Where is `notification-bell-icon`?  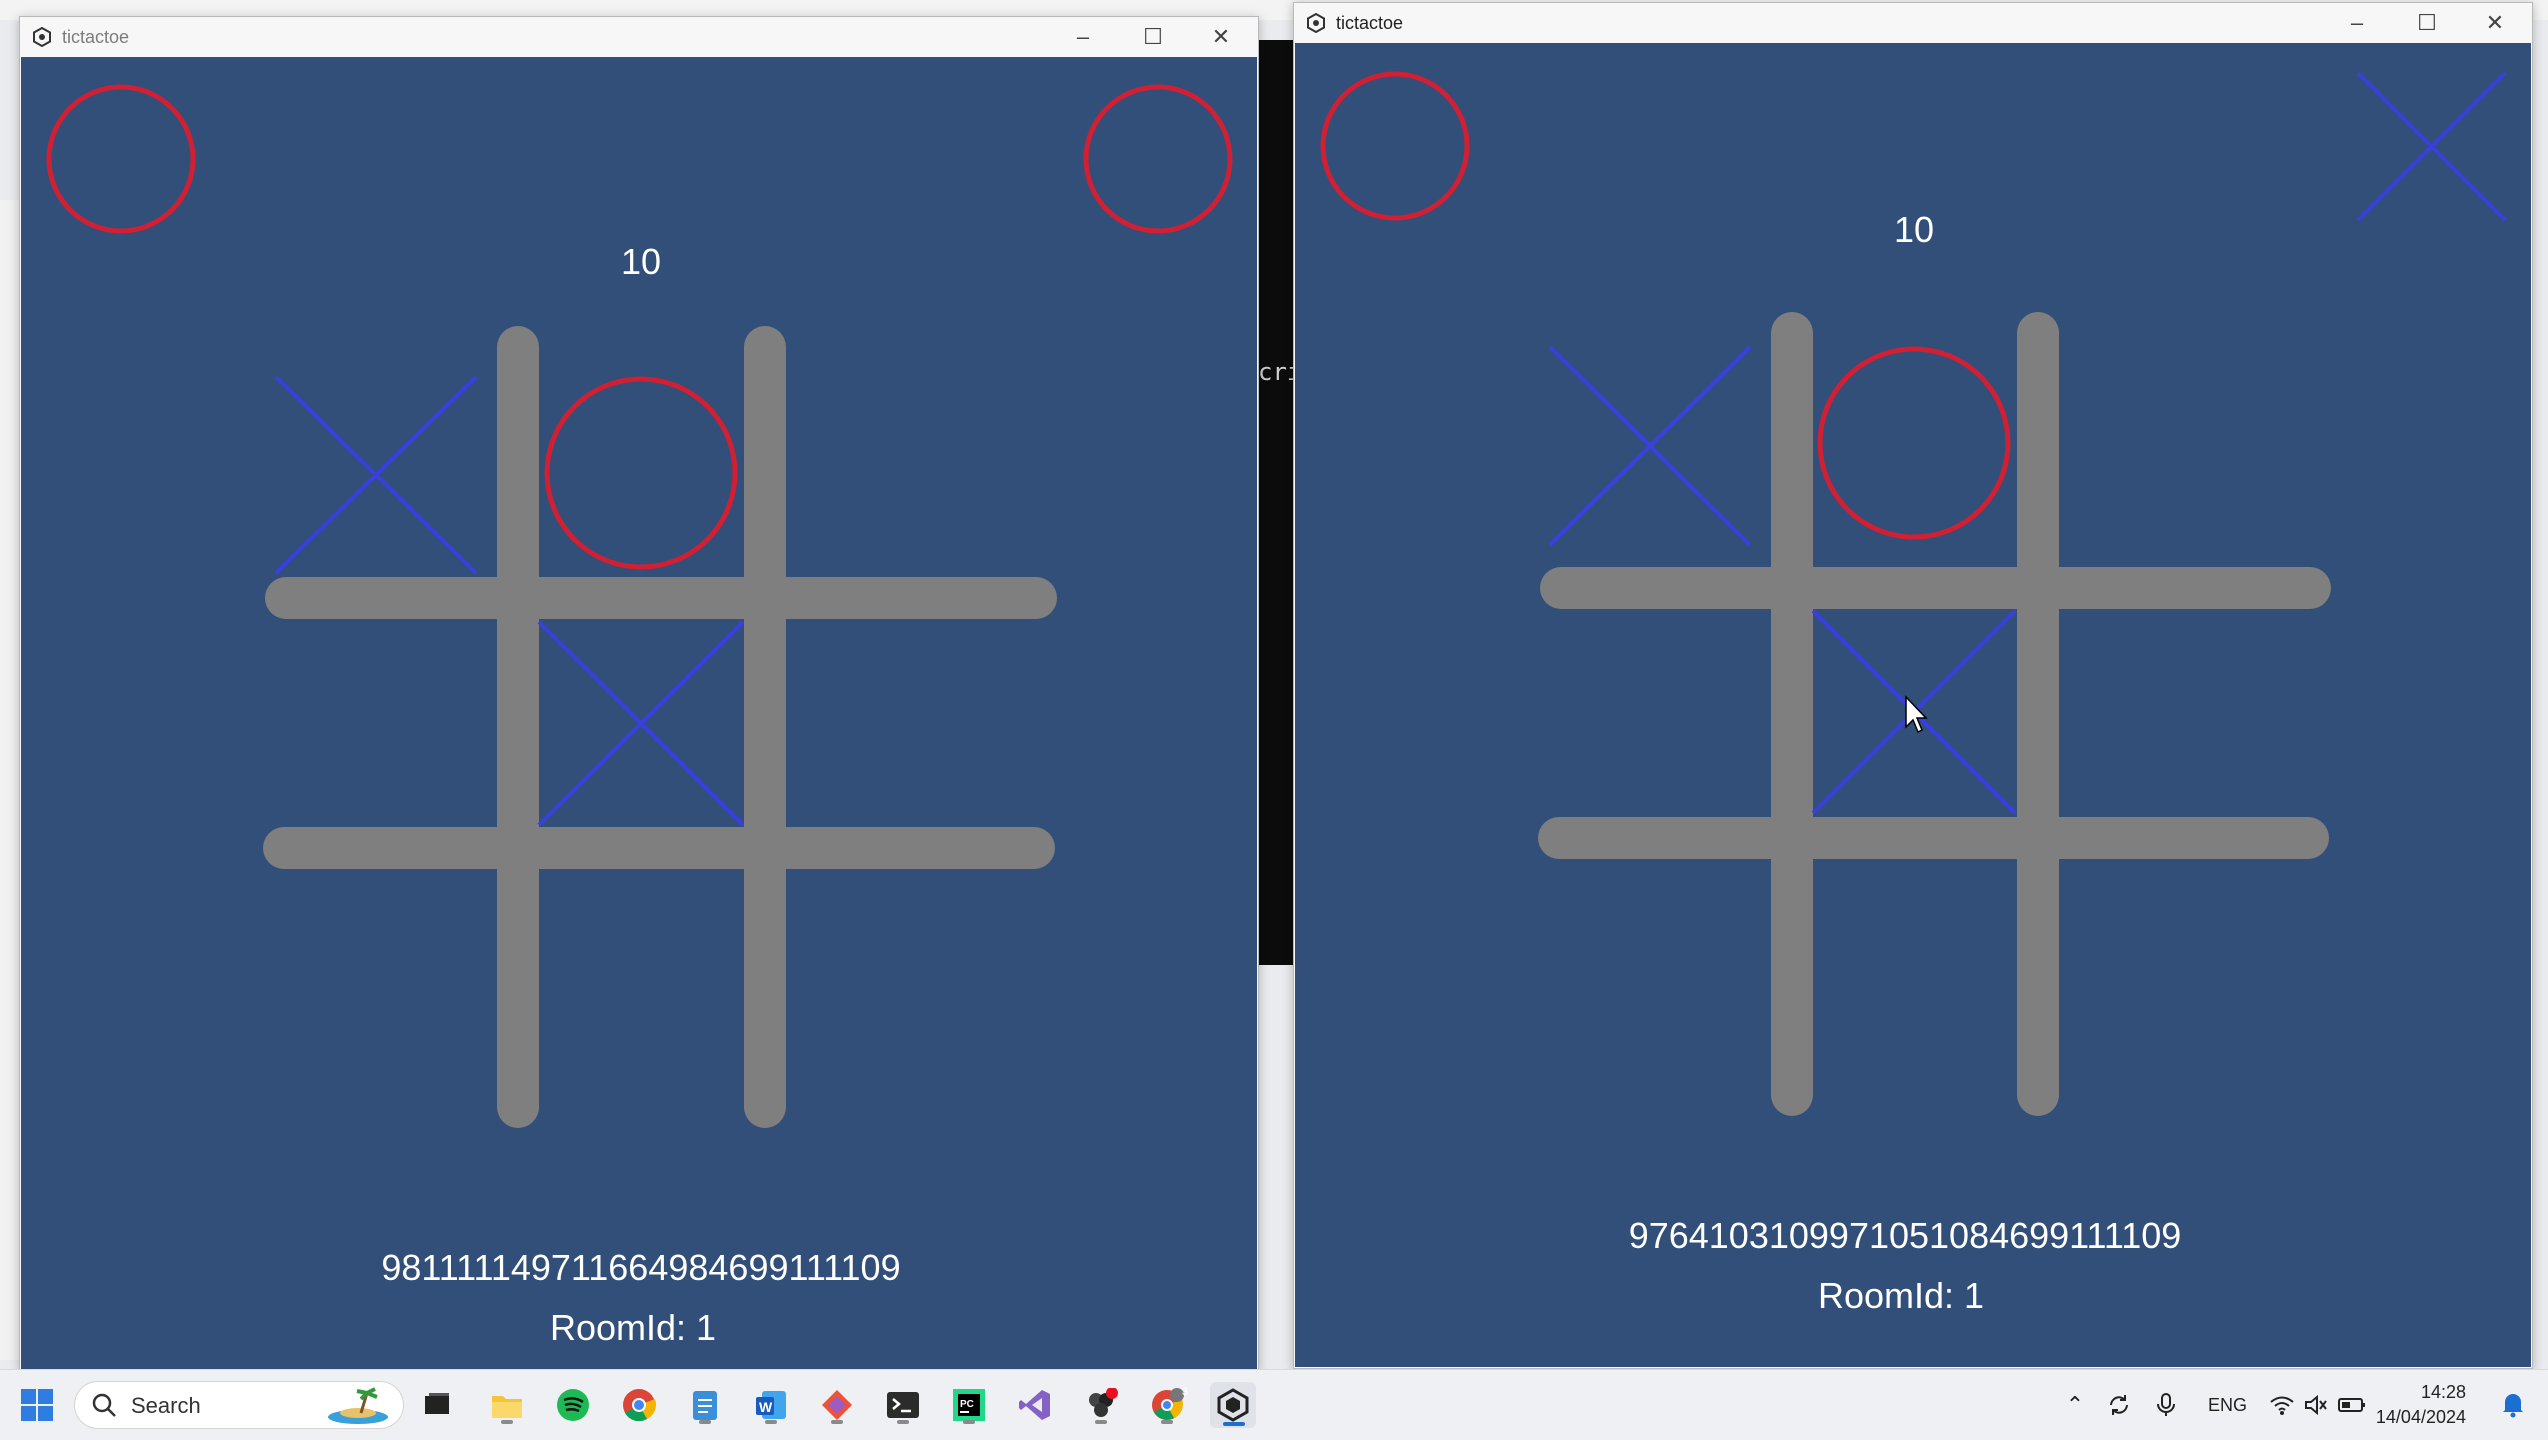 notification-bell-icon is located at coordinates (2513, 1404).